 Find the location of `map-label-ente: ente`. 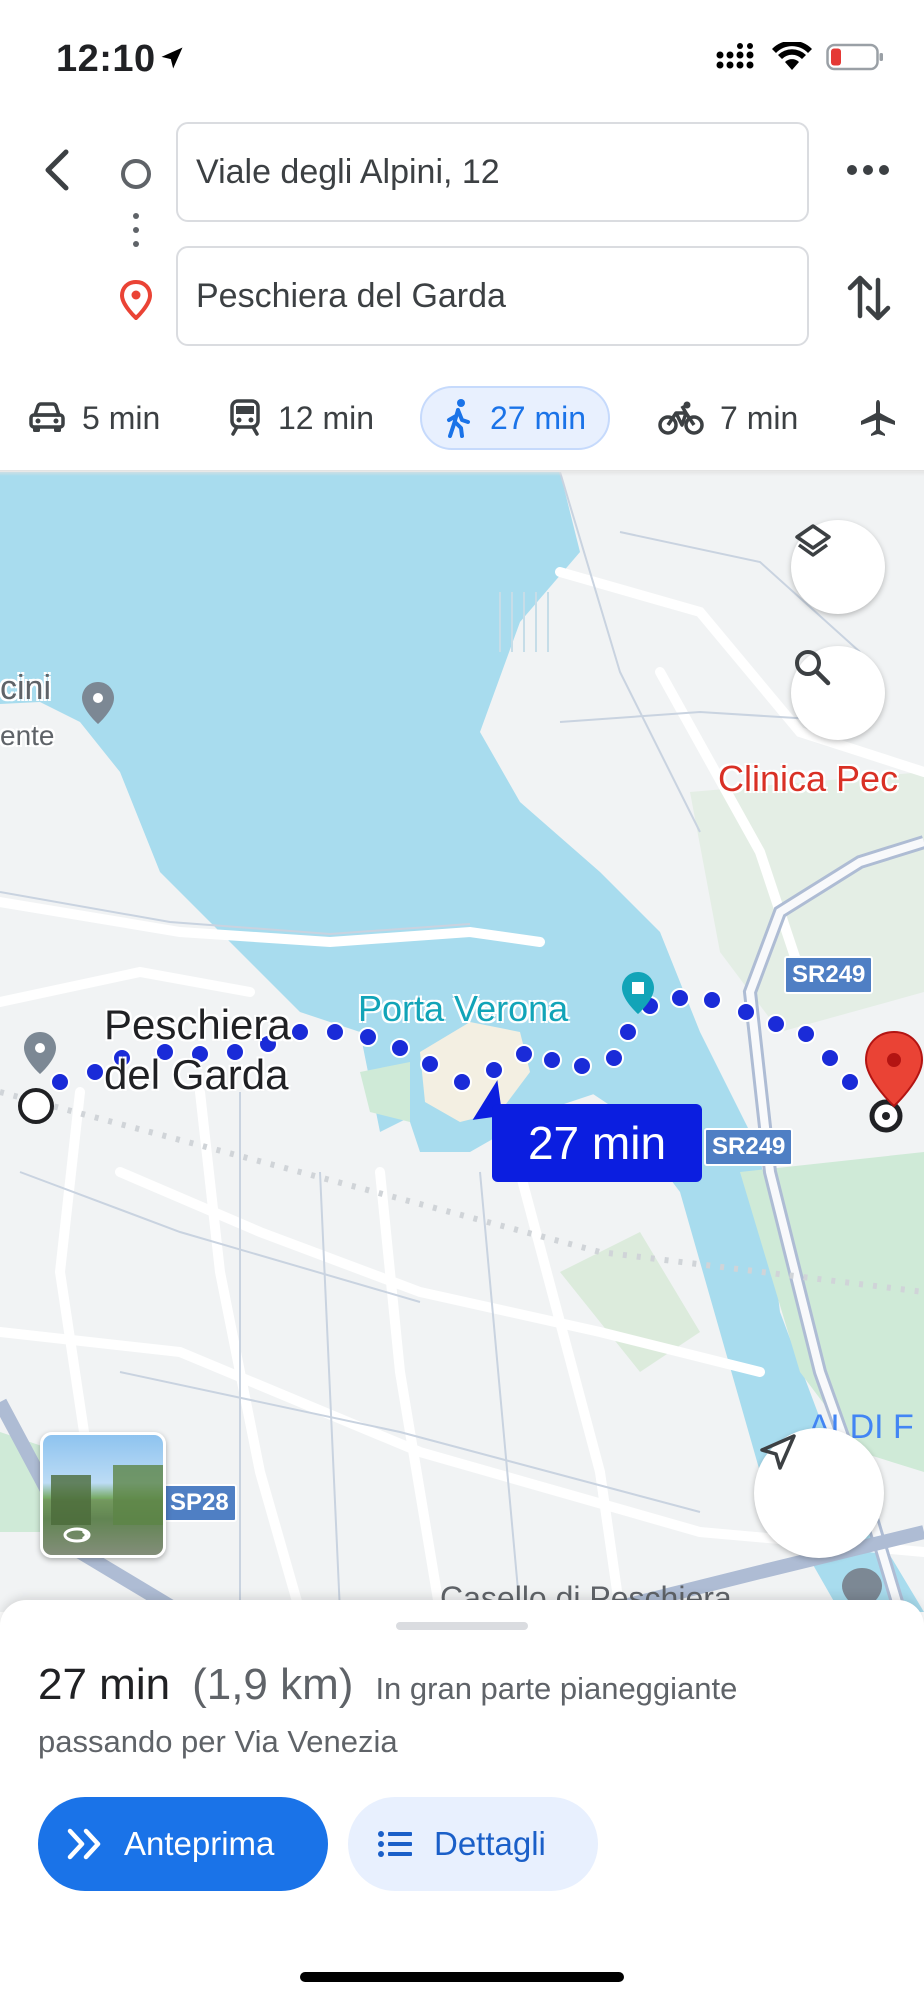

map-label-ente: ente is located at coordinates (27, 735).